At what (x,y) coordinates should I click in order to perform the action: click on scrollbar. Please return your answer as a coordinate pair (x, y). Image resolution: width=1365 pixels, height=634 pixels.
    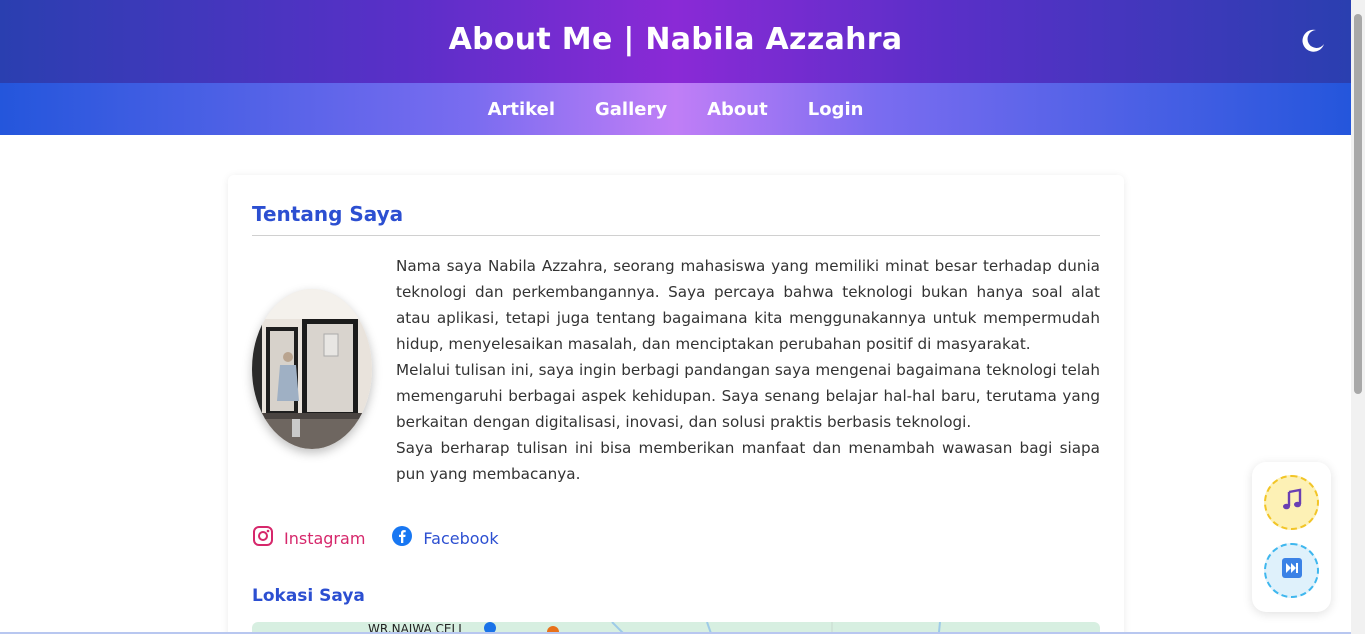
    Looking at the image, I should click on (1358, 317).